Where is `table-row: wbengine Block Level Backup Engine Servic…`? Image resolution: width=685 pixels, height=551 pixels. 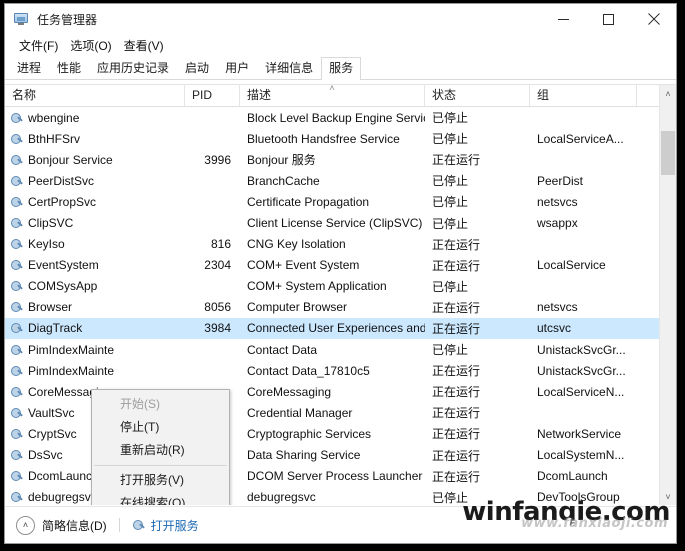 table-row: wbengine Block Level Backup Engine Servic… is located at coordinates (340, 117).